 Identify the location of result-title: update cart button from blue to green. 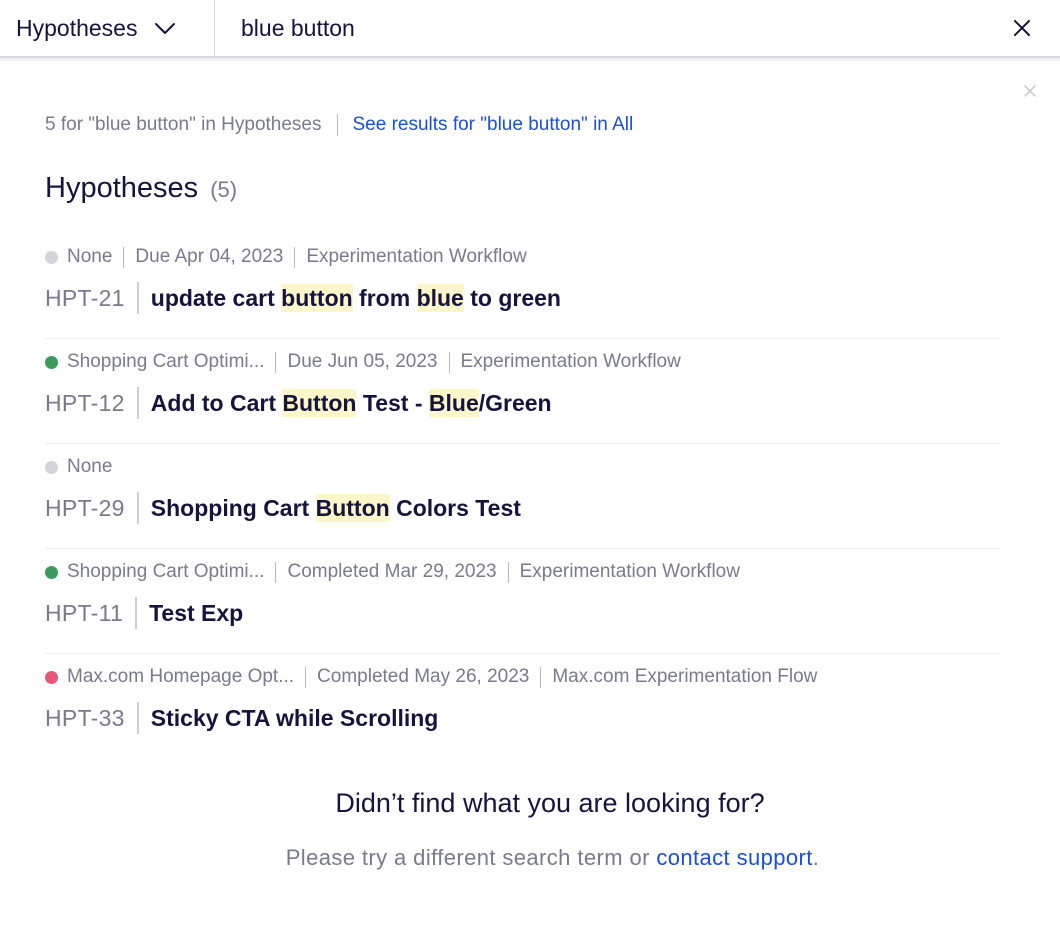
(355, 297).